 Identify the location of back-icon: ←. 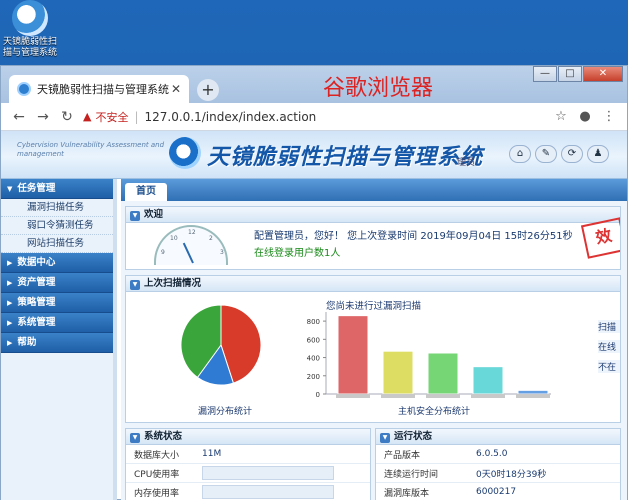
(19, 117).